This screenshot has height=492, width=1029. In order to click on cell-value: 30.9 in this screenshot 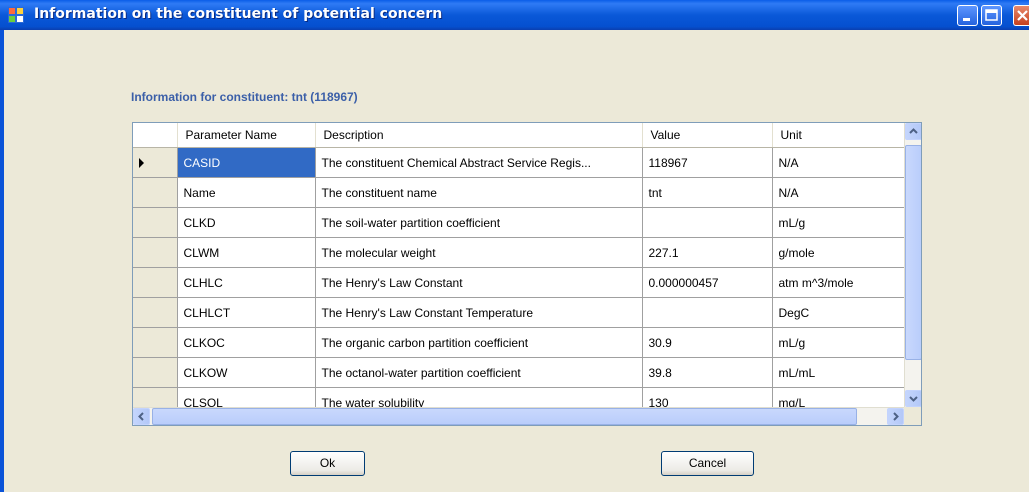, I will do `click(707, 342)`.